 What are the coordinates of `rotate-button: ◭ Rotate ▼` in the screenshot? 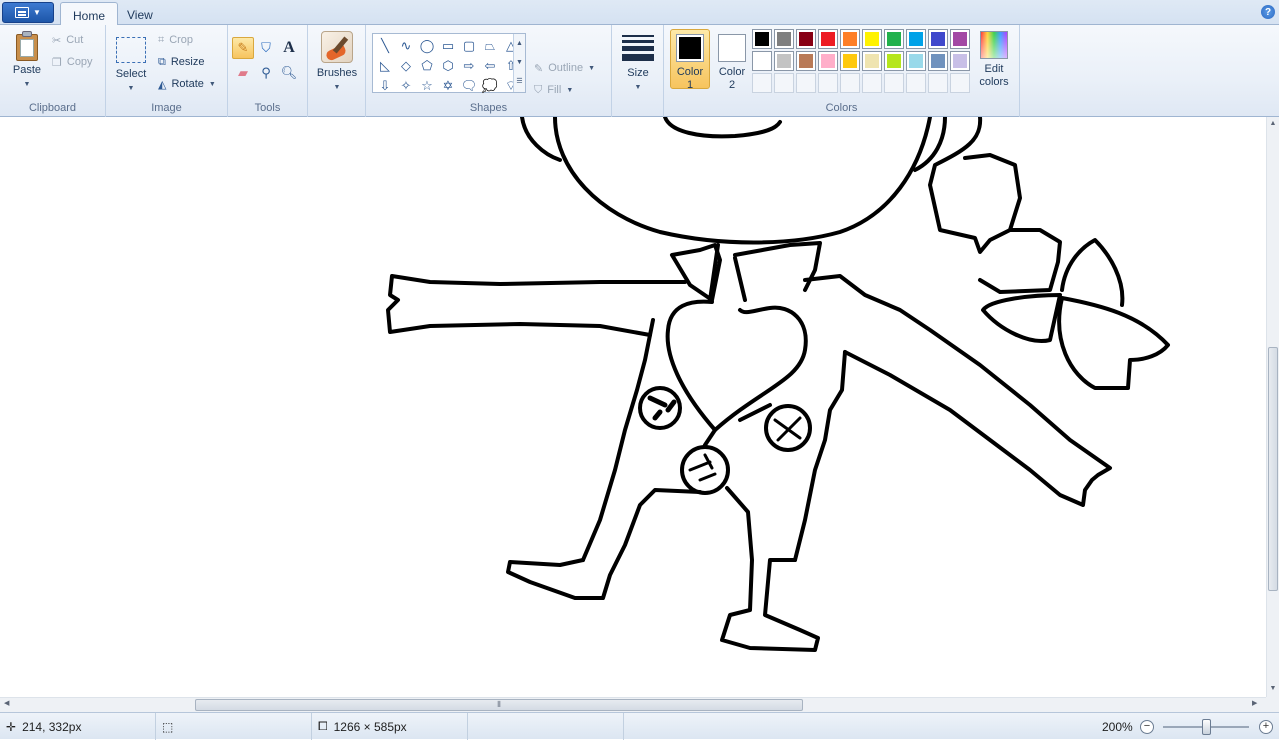 It's located at (187, 84).